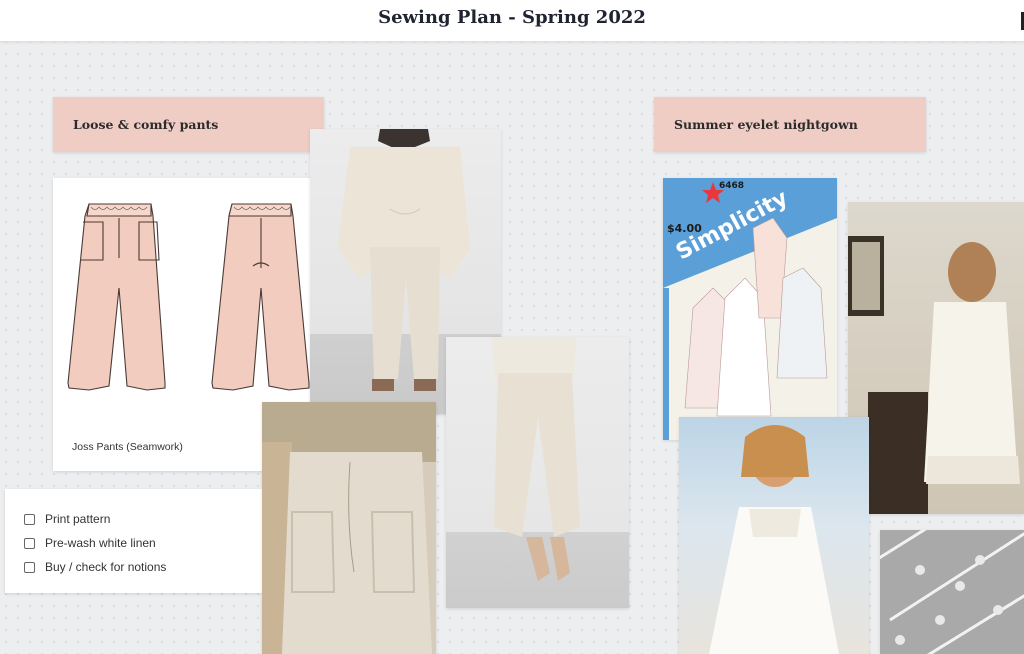 The width and height of the screenshot is (1024, 654). I want to click on eyelet-fabric-swatch, so click(952, 592).